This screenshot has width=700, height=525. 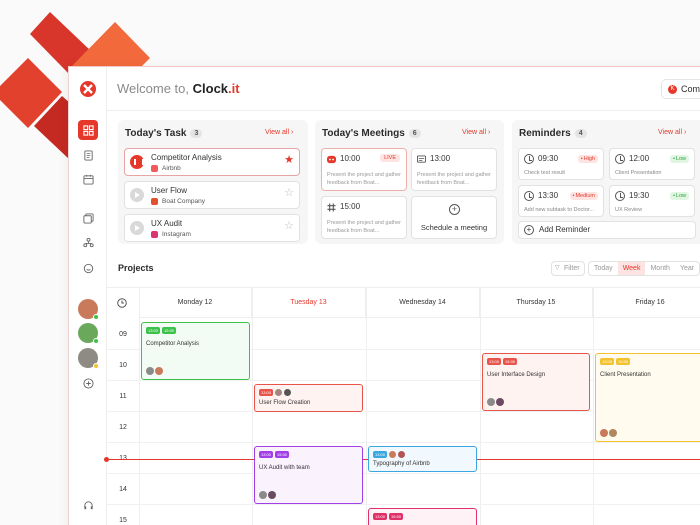 I want to click on hour-label: 09, so click(x=123, y=334).